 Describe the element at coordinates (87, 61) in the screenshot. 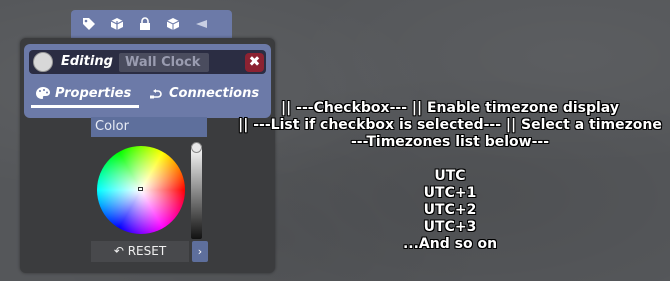

I see `editing-label: Editing` at that location.